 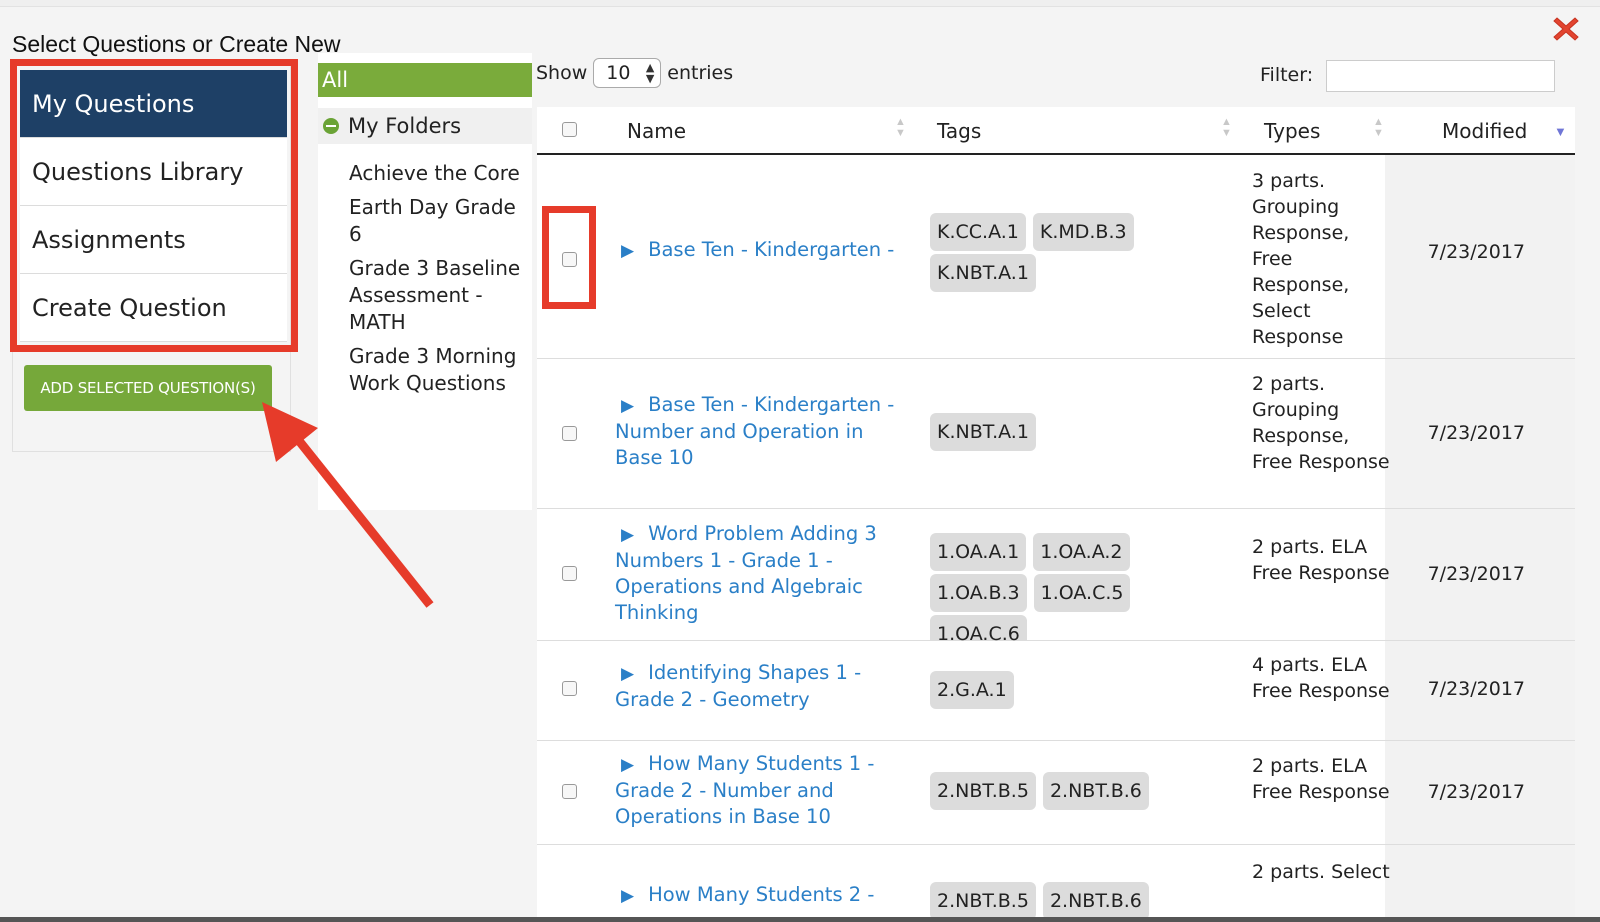 What do you see at coordinates (1440, 76) in the screenshot?
I see `filter-input` at bounding box center [1440, 76].